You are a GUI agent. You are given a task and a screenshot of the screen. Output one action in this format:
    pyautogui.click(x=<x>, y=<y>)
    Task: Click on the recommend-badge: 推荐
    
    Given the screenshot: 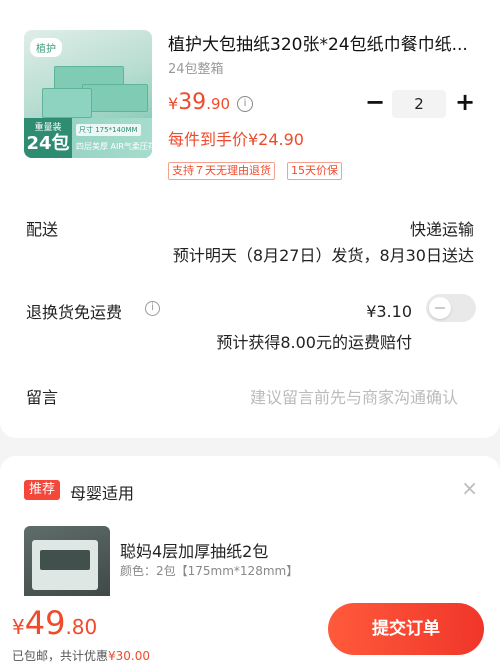 What is the action you would take?
    pyautogui.click(x=42, y=490)
    